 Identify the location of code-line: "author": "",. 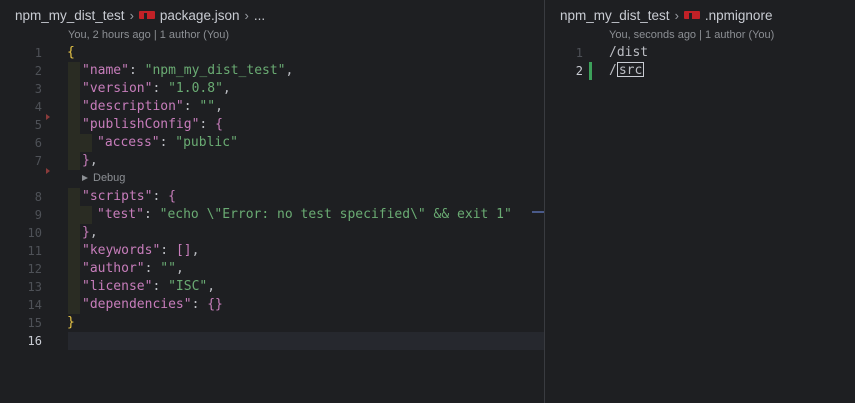
(133, 269).